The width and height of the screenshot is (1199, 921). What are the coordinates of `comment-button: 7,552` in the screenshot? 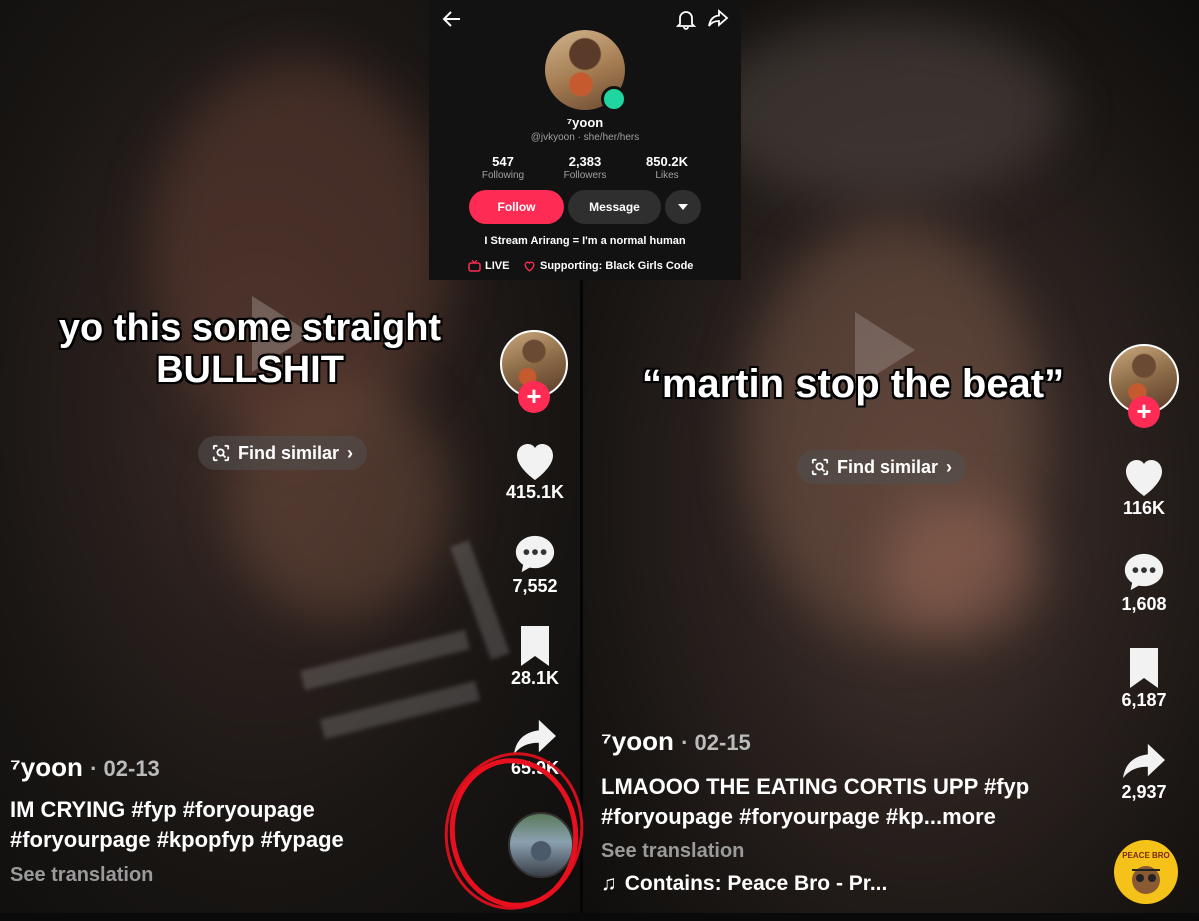 It's located at (535, 564).